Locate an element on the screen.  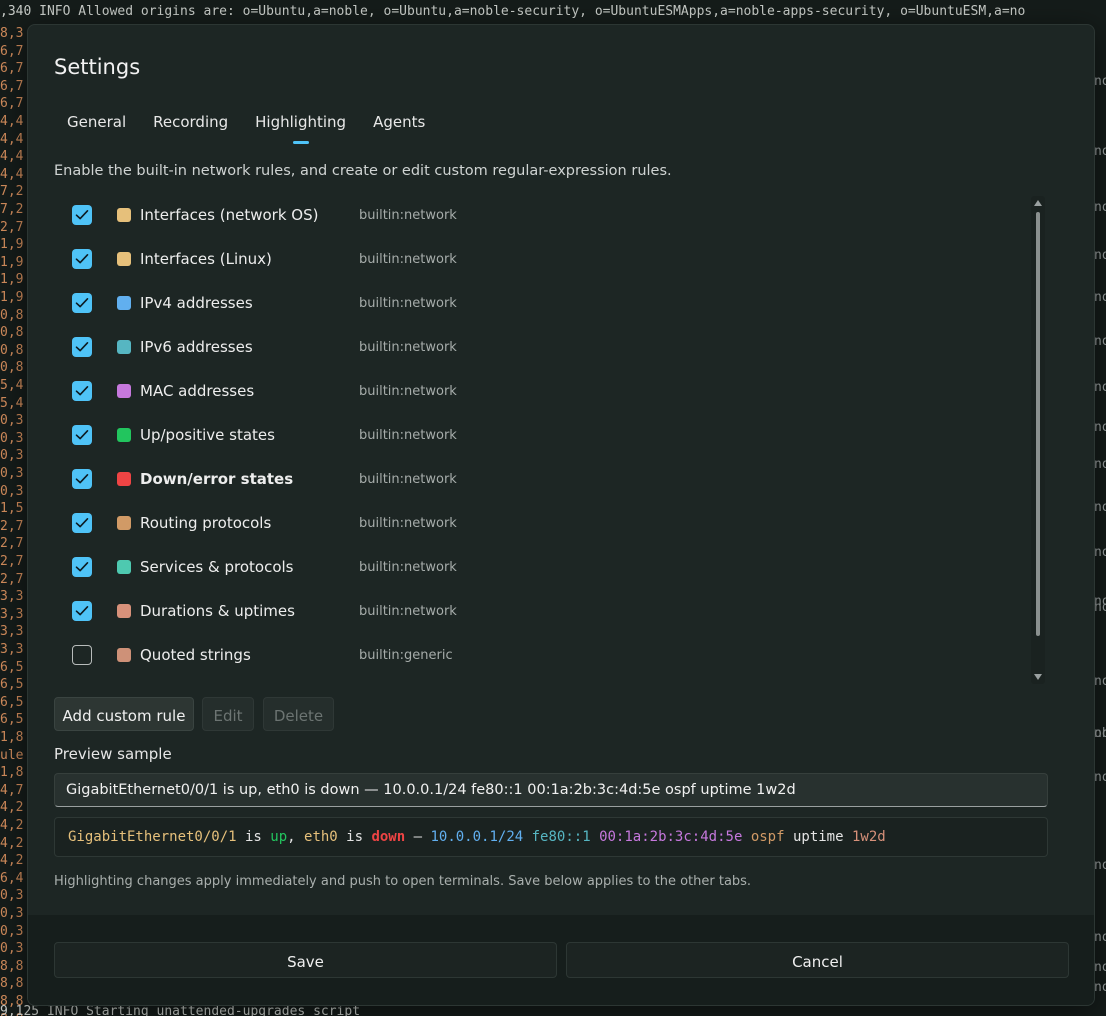
preview-token: is is located at coordinates (253, 837).